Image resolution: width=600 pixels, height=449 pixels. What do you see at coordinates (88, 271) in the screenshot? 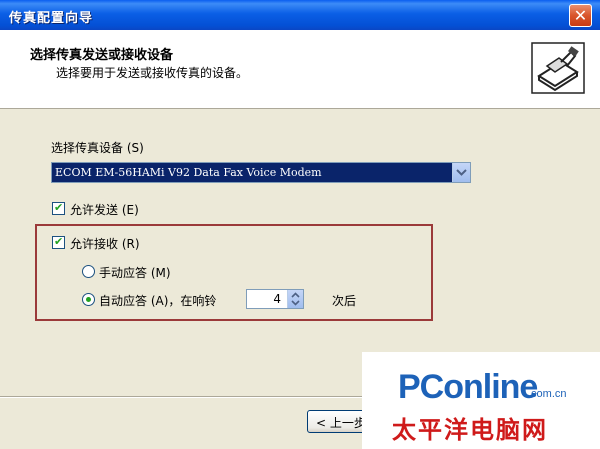
I see `manual-answer-radio` at bounding box center [88, 271].